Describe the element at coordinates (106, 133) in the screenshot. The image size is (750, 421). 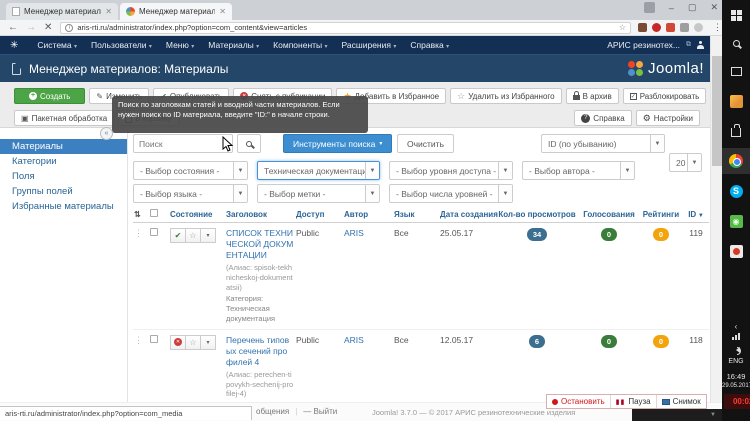
I see `sidebar-toggle-icon: «` at that location.